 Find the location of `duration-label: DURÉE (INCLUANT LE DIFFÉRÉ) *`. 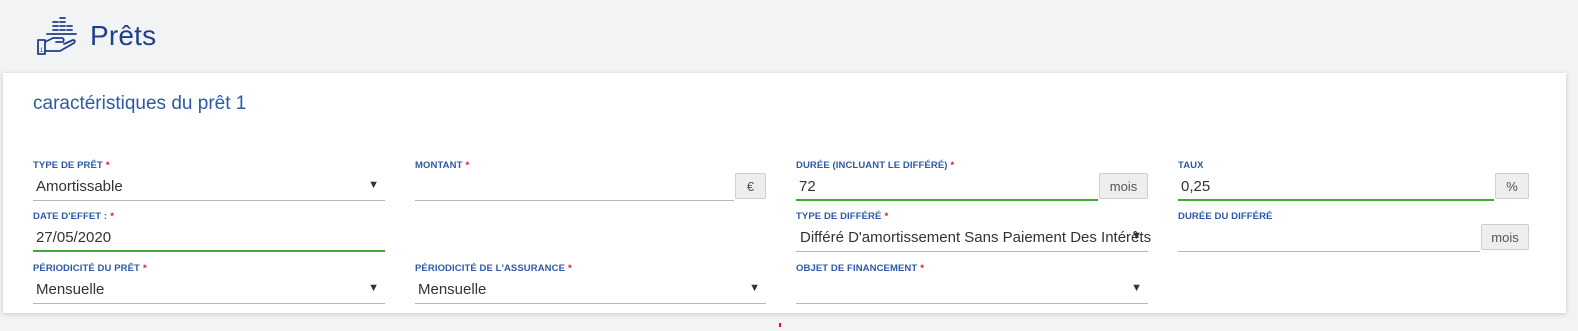

duration-label: DURÉE (INCLUANT LE DIFFÉRÉ) * is located at coordinates (875, 165).